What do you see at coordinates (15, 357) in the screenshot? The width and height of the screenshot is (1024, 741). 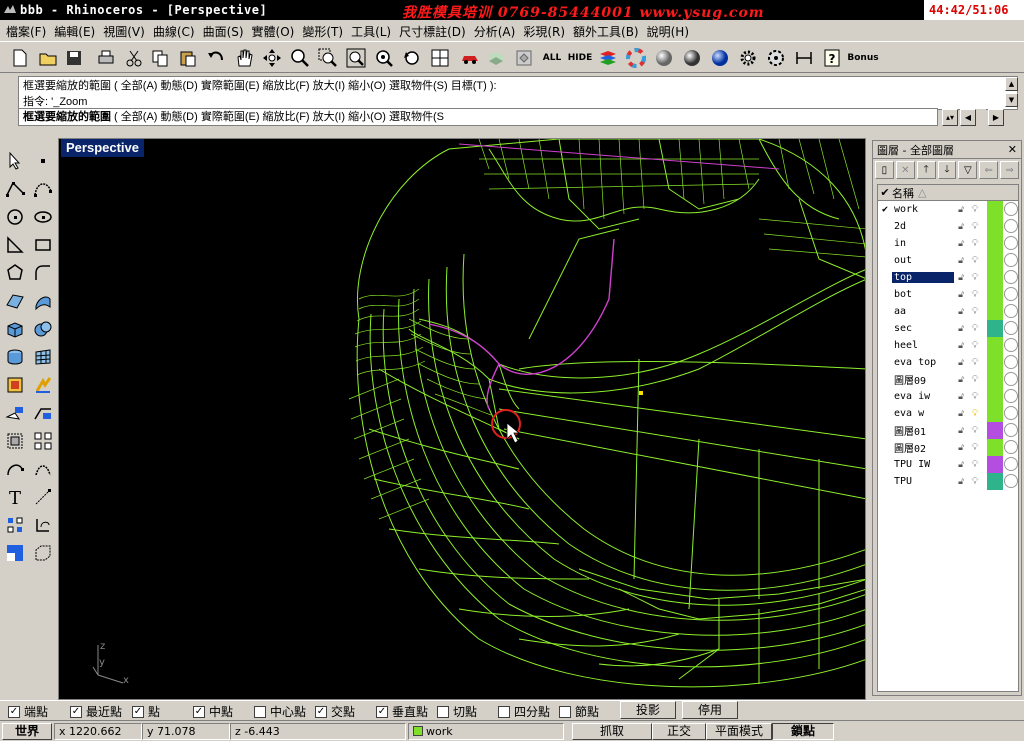 I see `cylinder-mesh-icon` at bounding box center [15, 357].